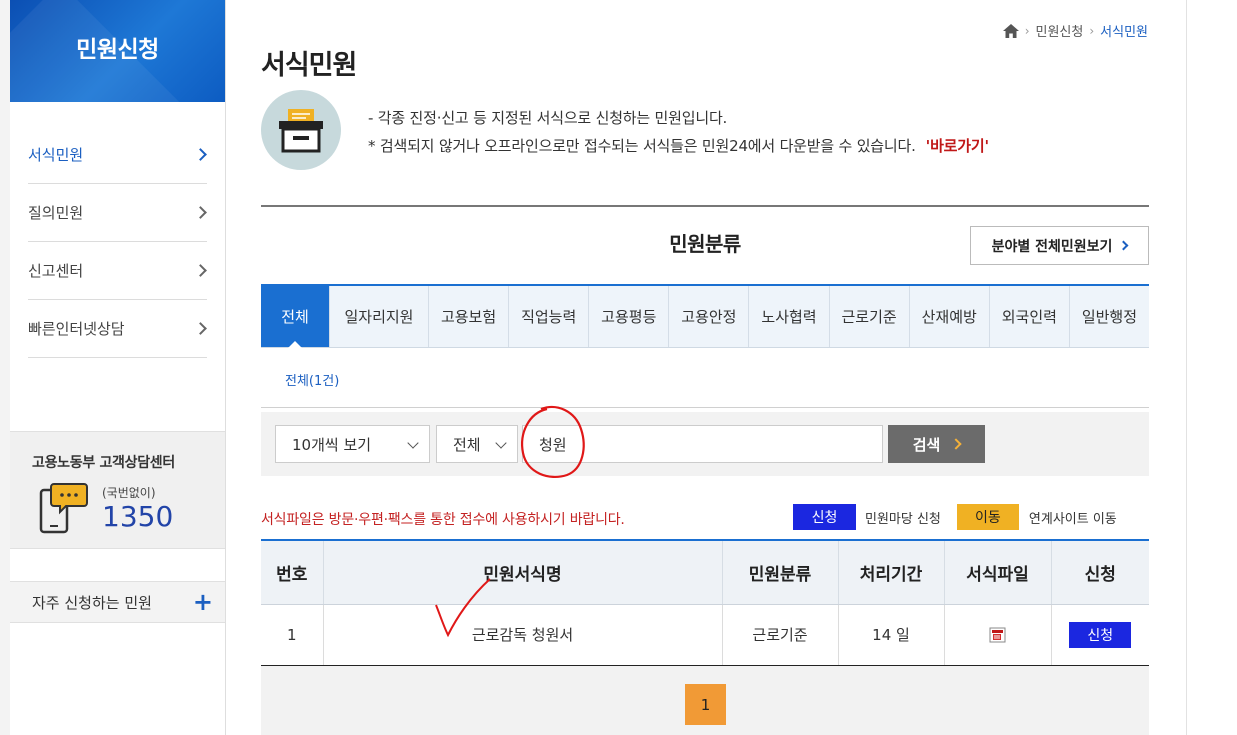 The height and width of the screenshot is (735, 1237). What do you see at coordinates (1010, 30) in the screenshot?
I see `home-icon` at bounding box center [1010, 30].